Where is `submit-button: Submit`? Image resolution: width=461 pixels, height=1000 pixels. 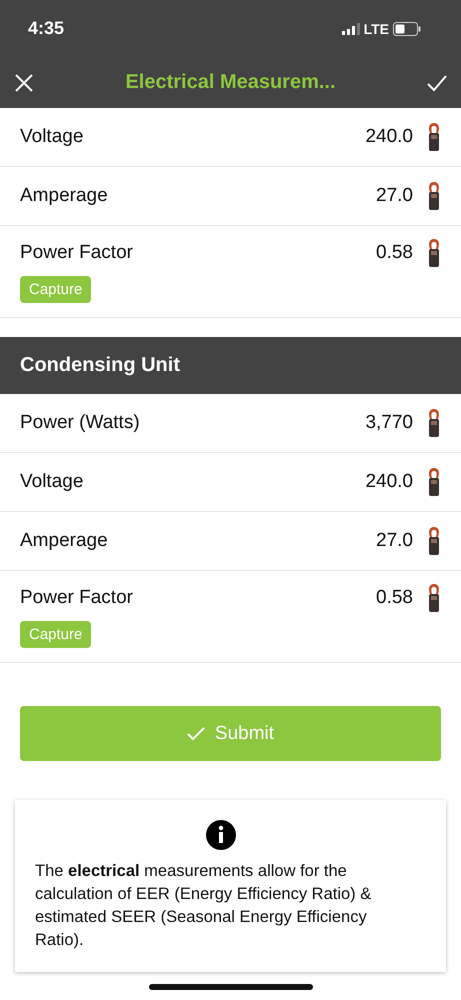 submit-button: Submit is located at coordinates (230, 733).